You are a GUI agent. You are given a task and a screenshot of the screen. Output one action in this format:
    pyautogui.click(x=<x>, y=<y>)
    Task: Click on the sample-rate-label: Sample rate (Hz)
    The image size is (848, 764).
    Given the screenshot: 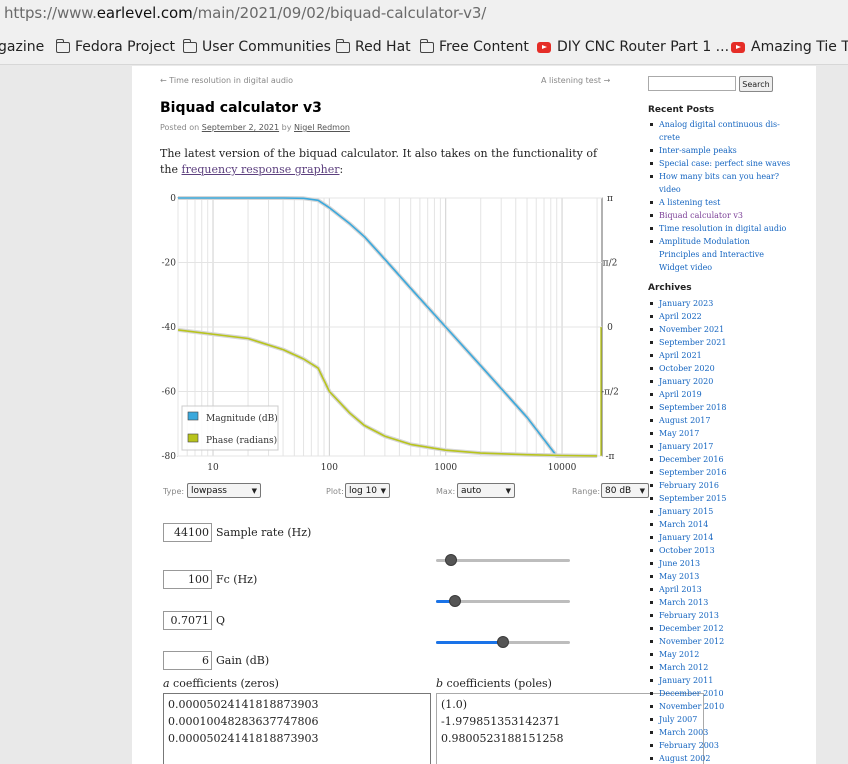 What is the action you would take?
    pyautogui.click(x=264, y=532)
    